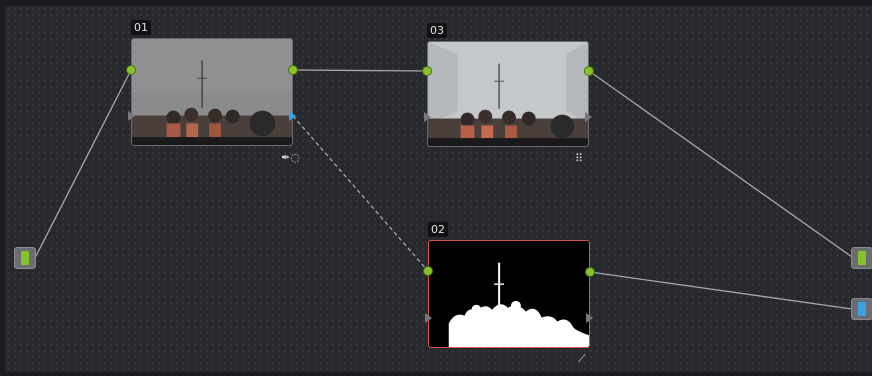  I want to click on eyedropper-icon: ✒◌, so click(290, 157).